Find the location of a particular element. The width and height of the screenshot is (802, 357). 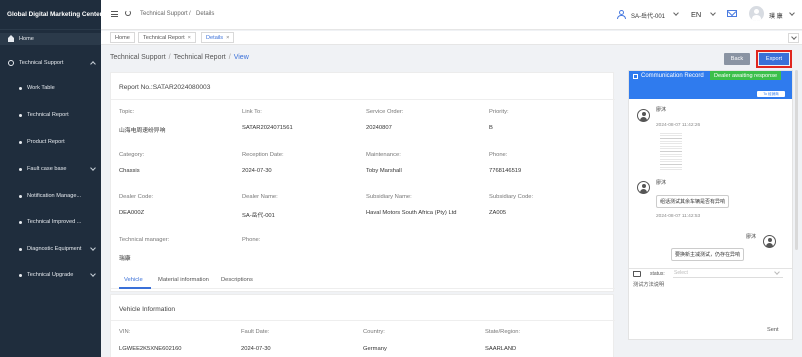

expand-icon is located at coordinates (635, 76).